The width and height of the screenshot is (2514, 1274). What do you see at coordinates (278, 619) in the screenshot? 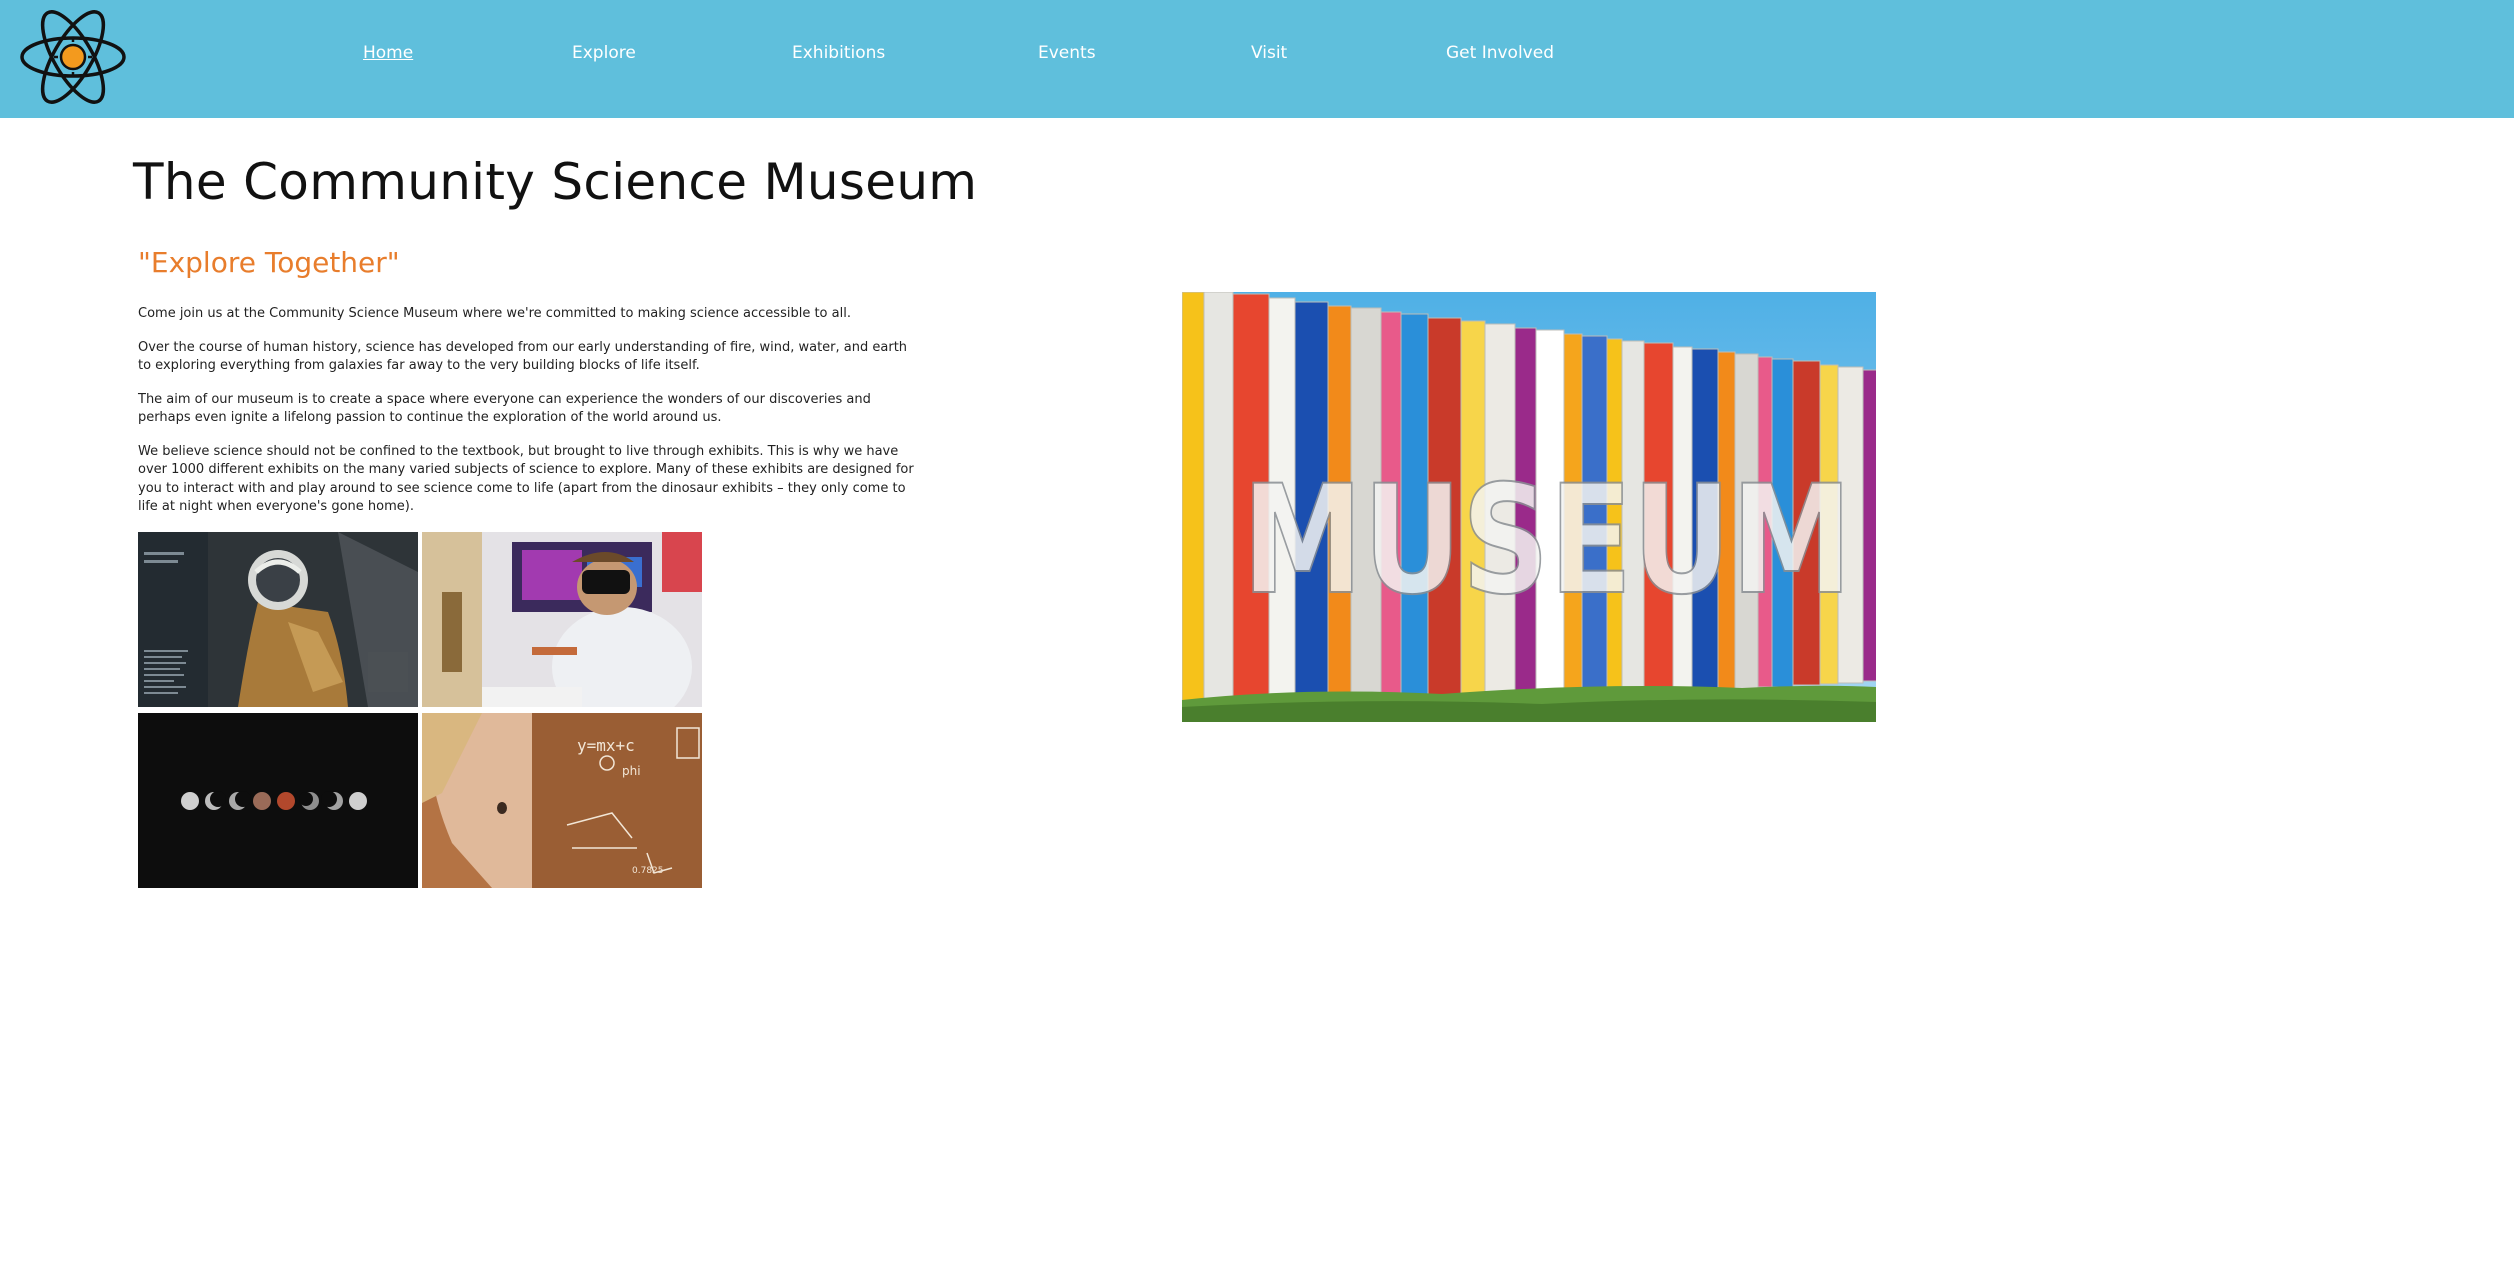
I see `astronaut-suit-photo` at bounding box center [278, 619].